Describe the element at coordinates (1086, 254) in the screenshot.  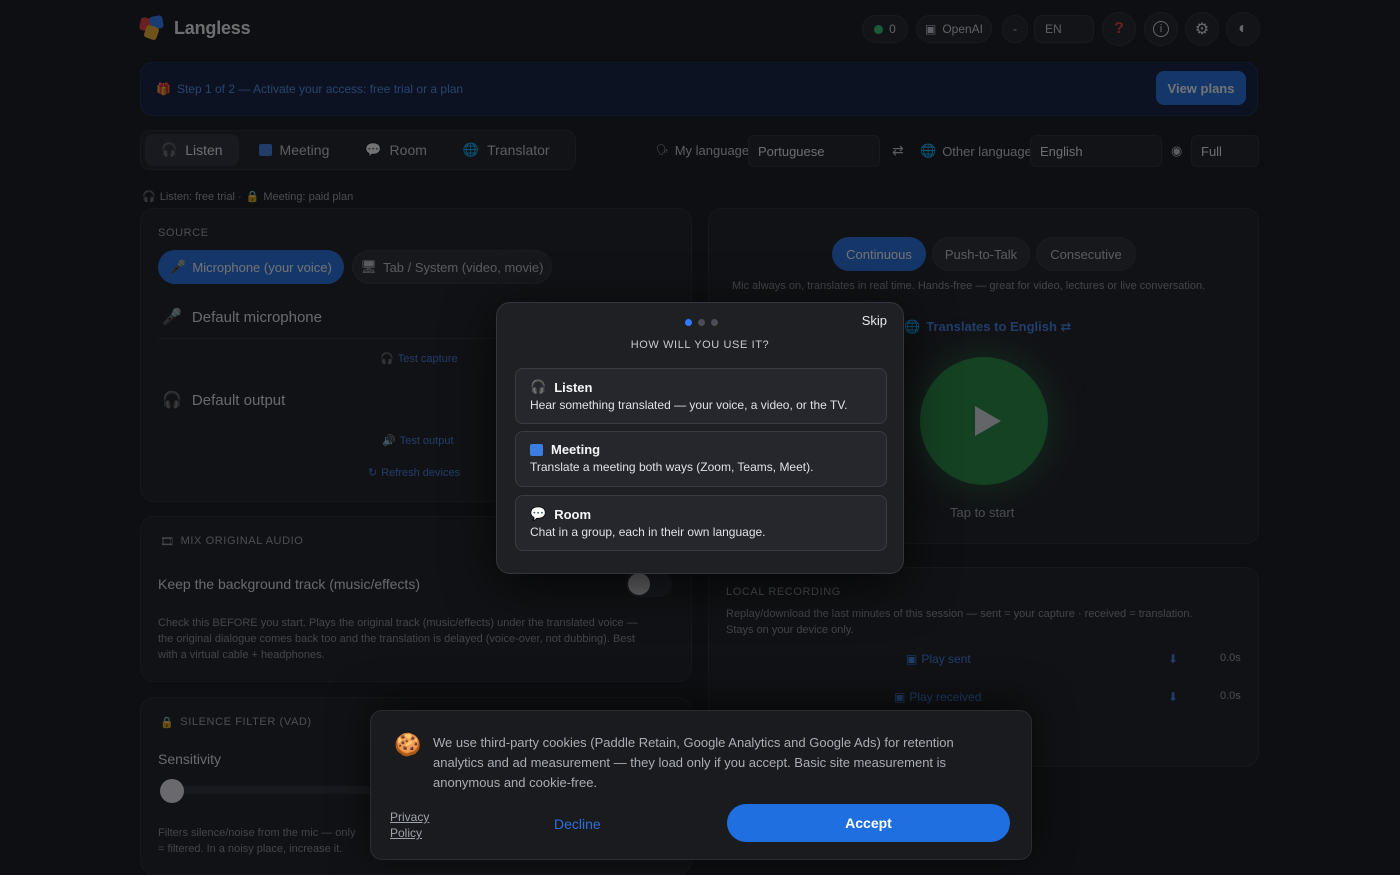
I see `consecutive-mode-button: Consecutive` at that location.